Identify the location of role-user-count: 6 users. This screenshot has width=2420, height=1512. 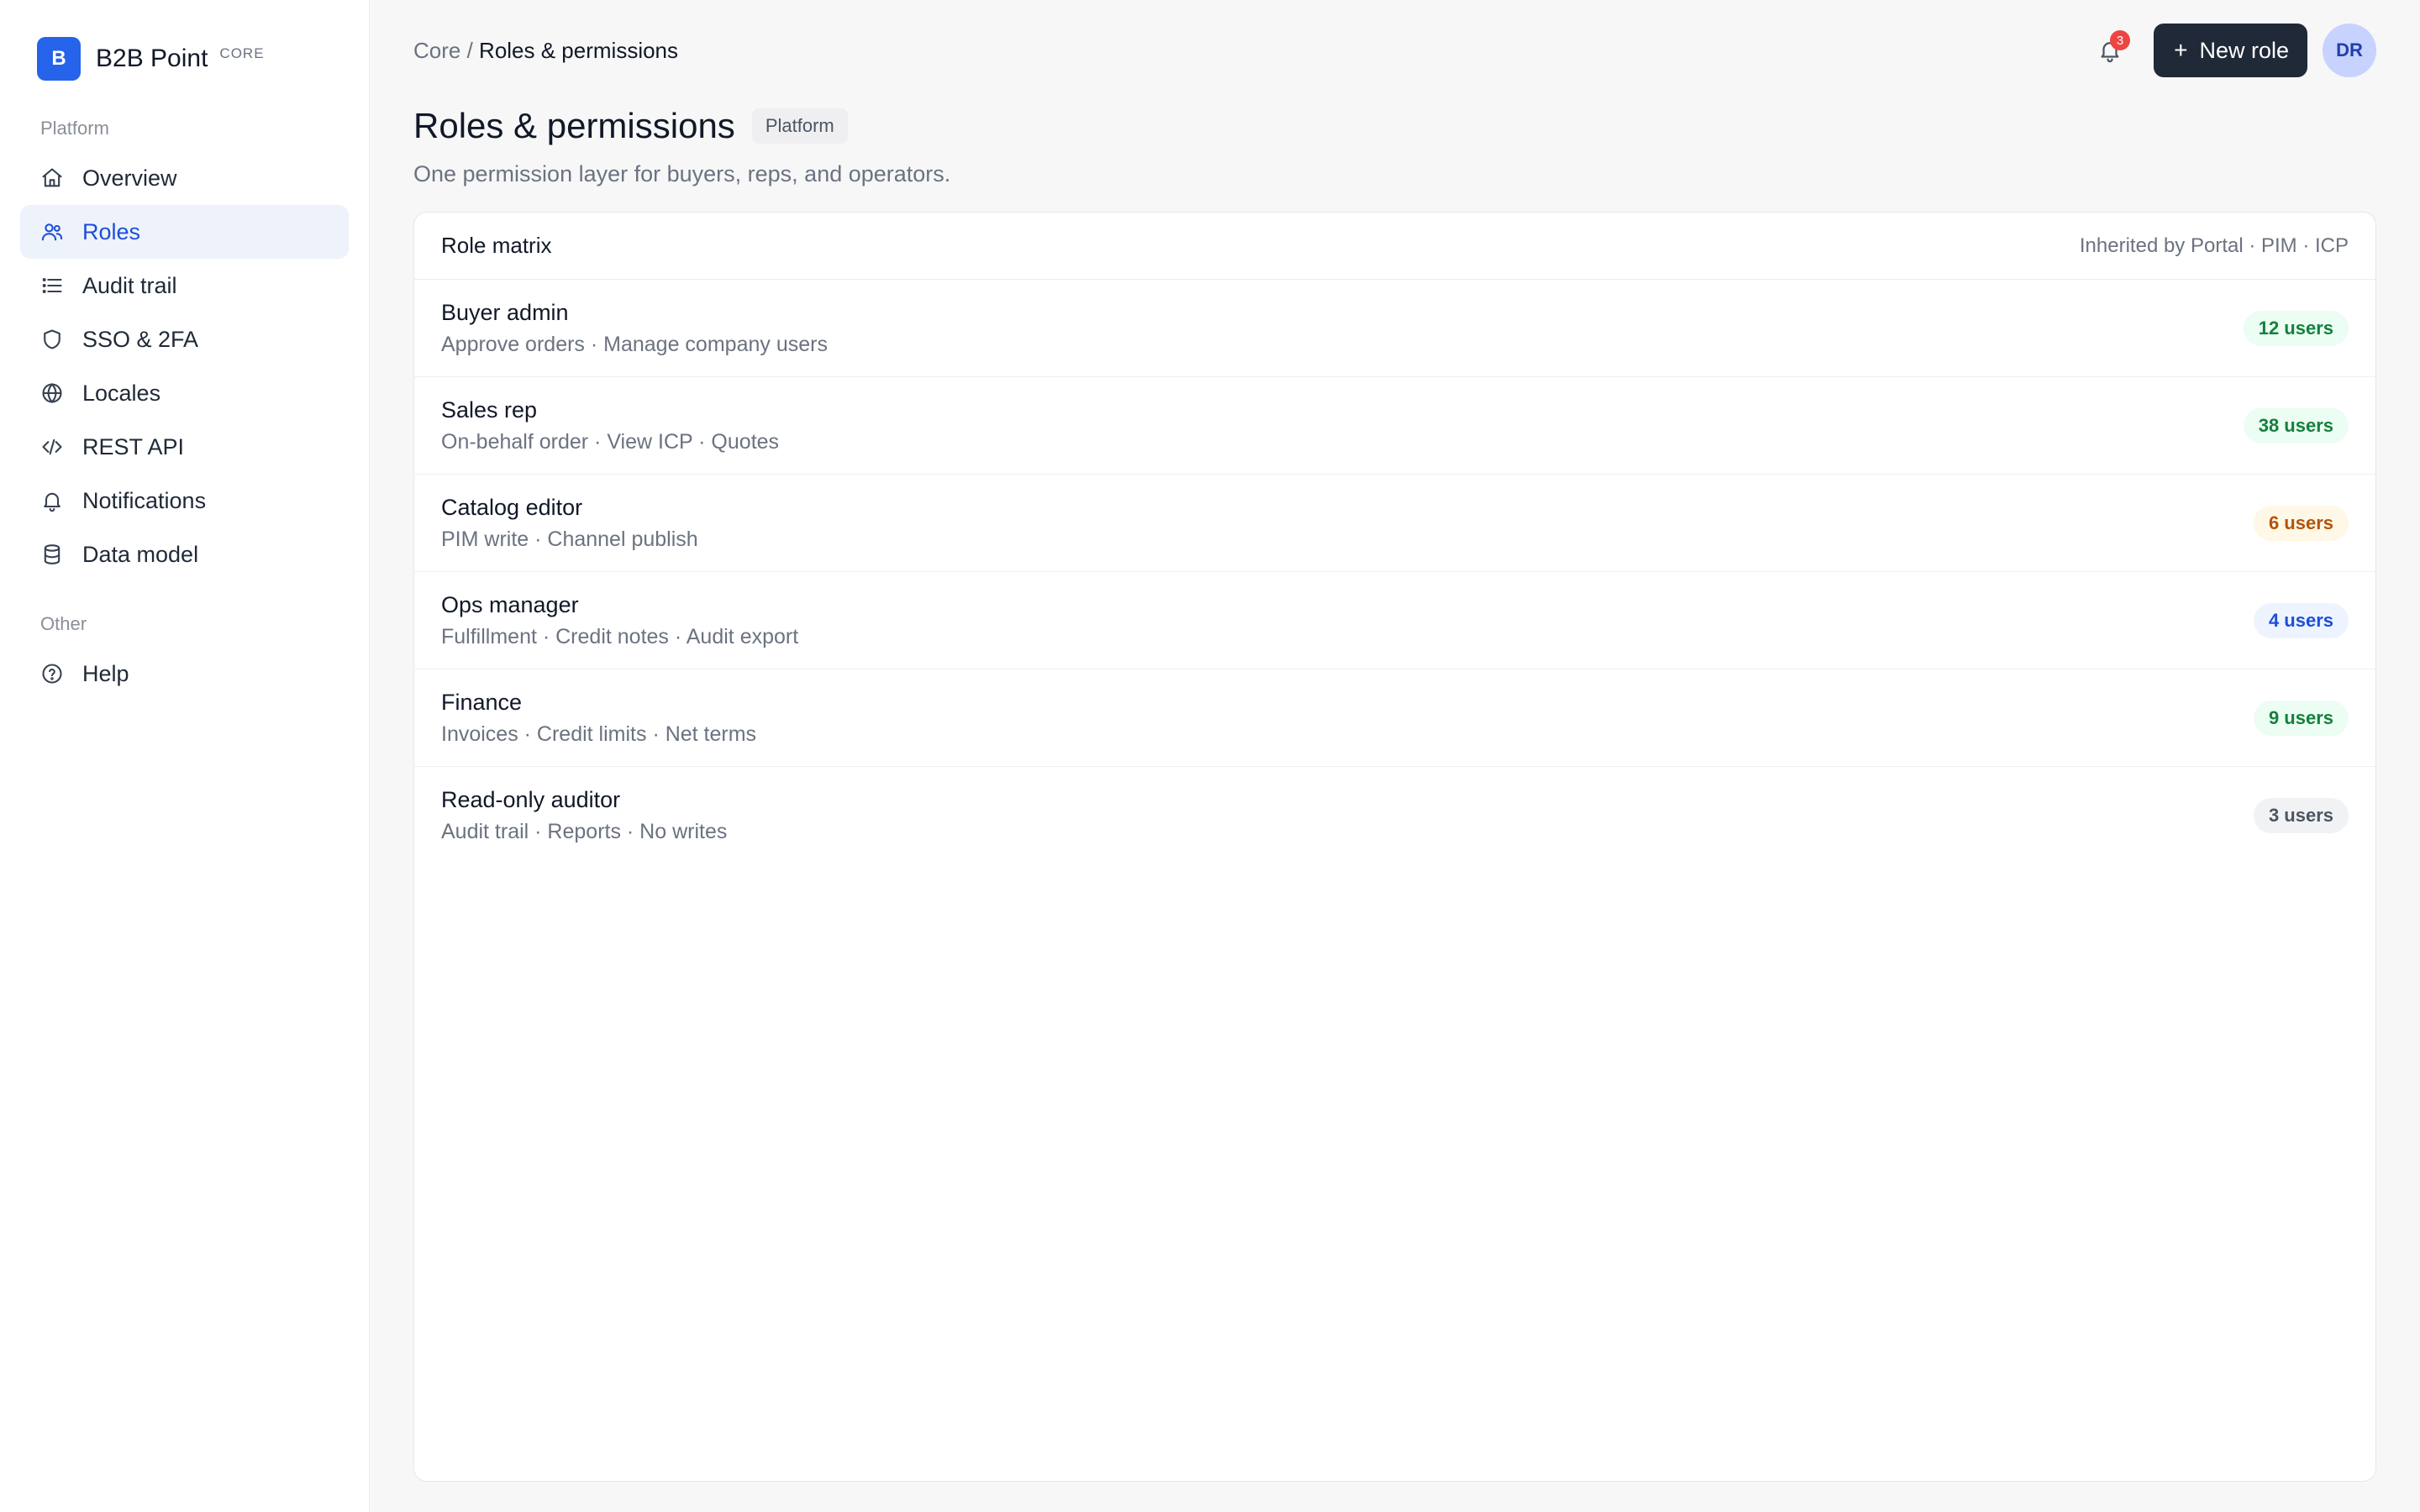
(2301, 523).